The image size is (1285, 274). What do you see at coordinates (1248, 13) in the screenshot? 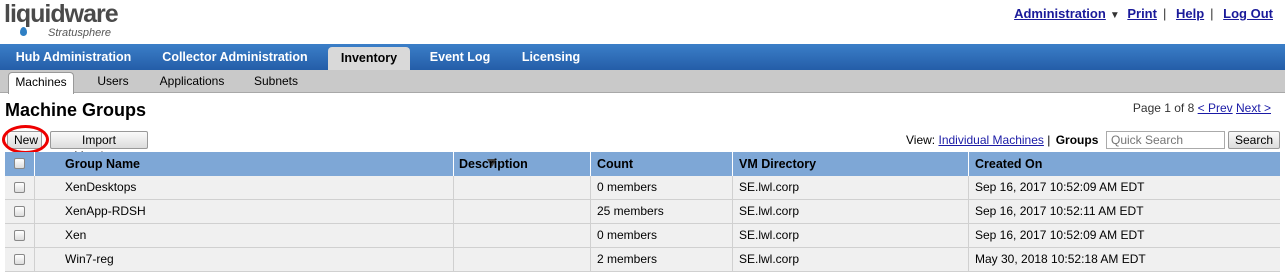
I see `logout-link: Log Out` at bounding box center [1248, 13].